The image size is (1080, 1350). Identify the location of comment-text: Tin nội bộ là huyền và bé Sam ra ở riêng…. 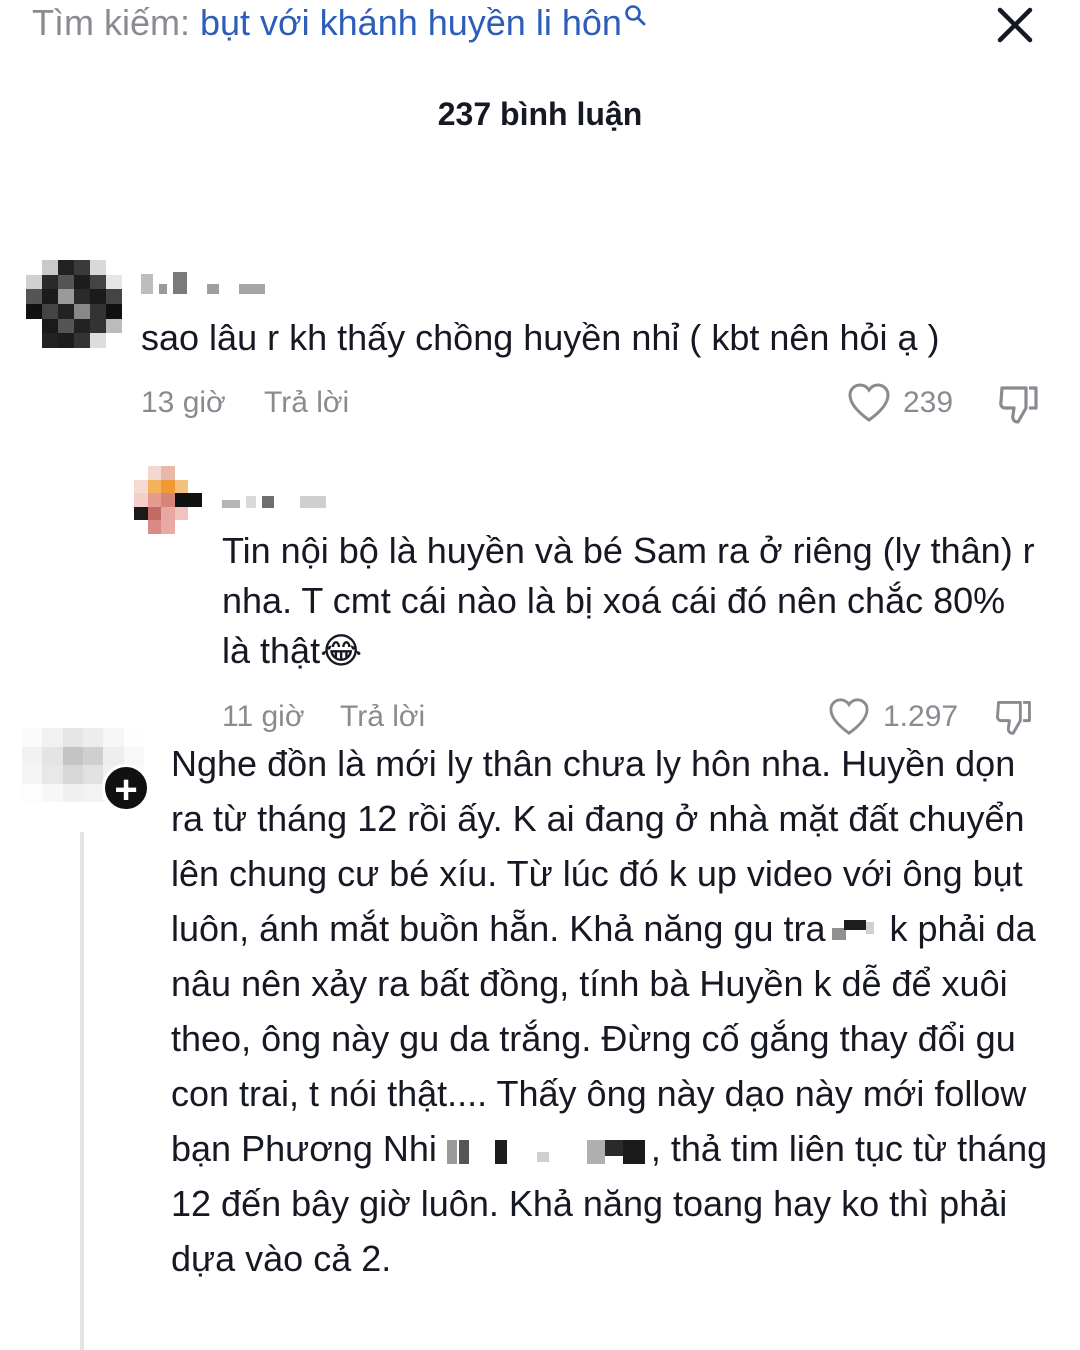
(628, 600).